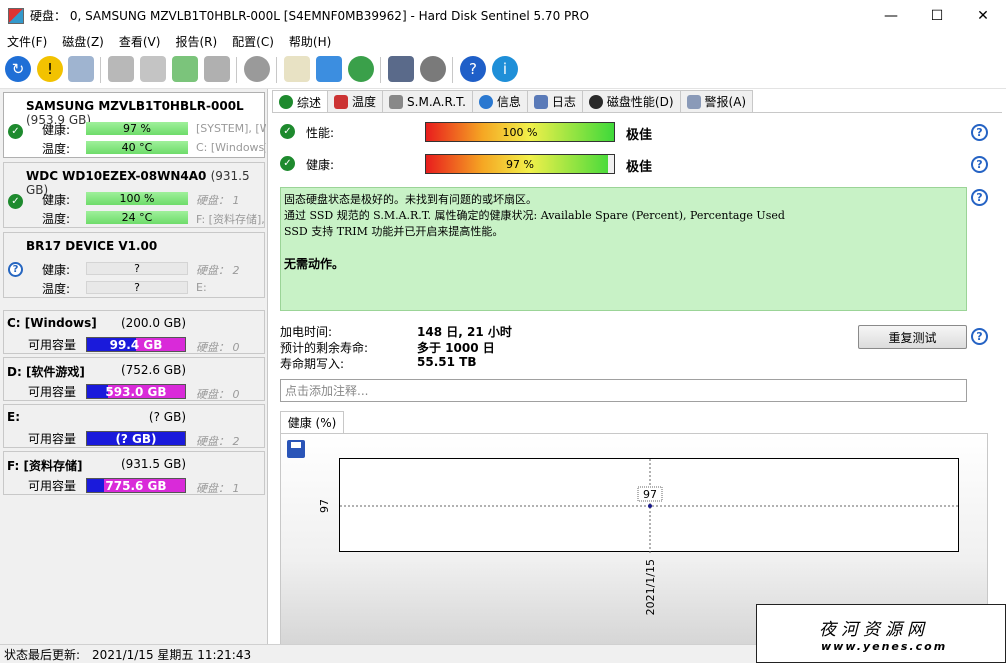  What do you see at coordinates (503, 41) in the screenshot?
I see `menu-bar: 文件(F) 磁盘(Z) 查看(V) 报告(R) 配置(C) 帮助(H)` at bounding box center [503, 41].